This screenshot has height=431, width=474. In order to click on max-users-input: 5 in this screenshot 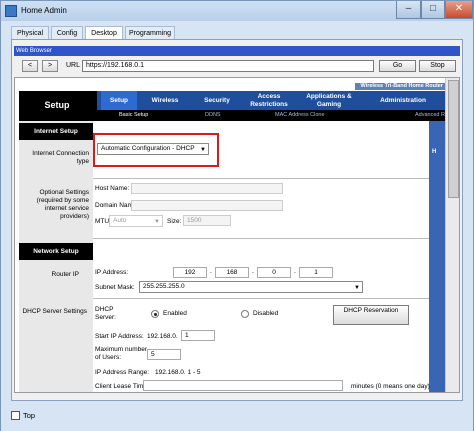, I will do `click(164, 354)`.